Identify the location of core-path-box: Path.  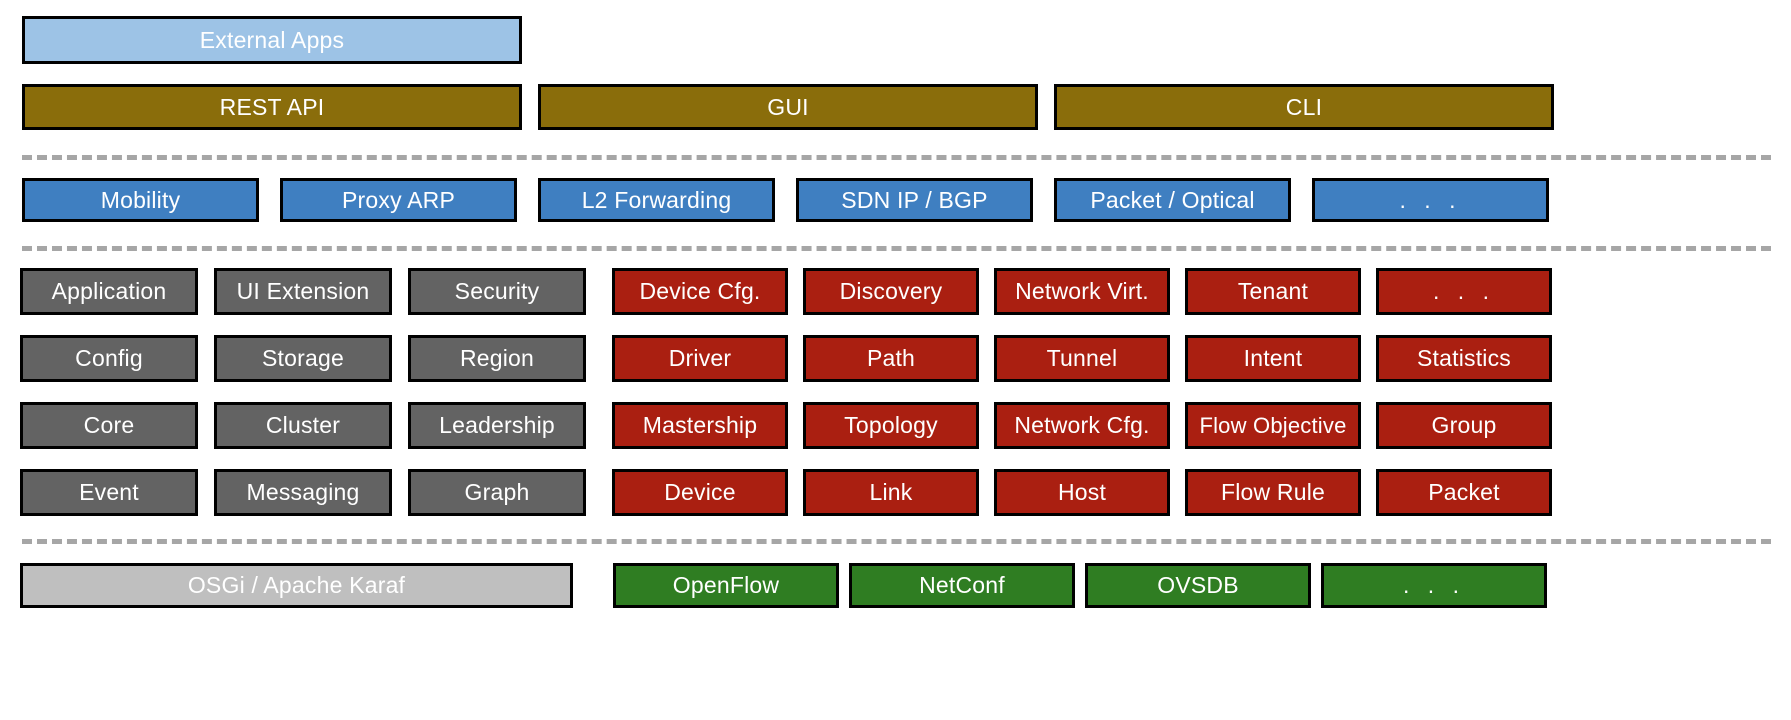
(891, 358).